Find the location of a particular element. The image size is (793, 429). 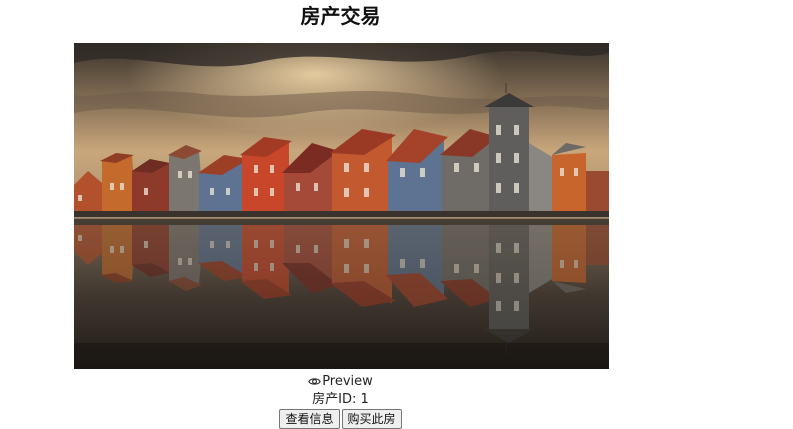

buy-house-button: 购买此房 is located at coordinates (371, 419).